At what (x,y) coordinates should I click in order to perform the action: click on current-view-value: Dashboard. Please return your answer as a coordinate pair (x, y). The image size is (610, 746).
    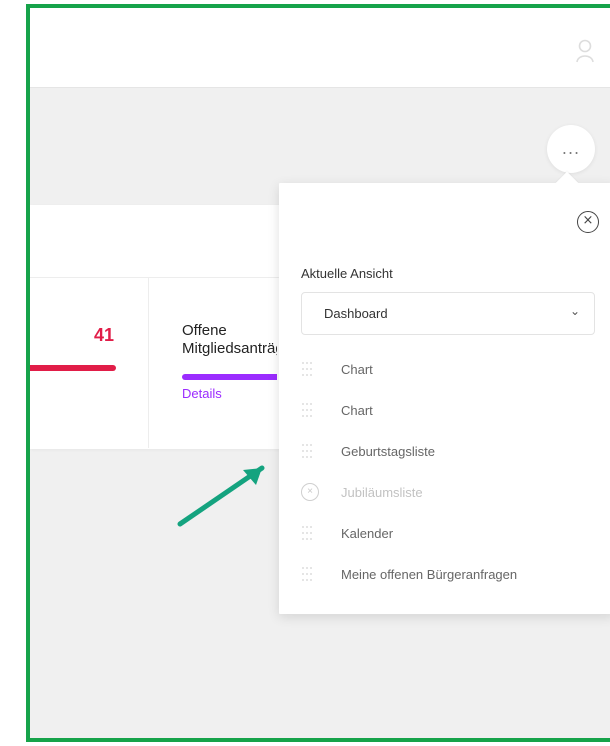
    Looking at the image, I should click on (356, 313).